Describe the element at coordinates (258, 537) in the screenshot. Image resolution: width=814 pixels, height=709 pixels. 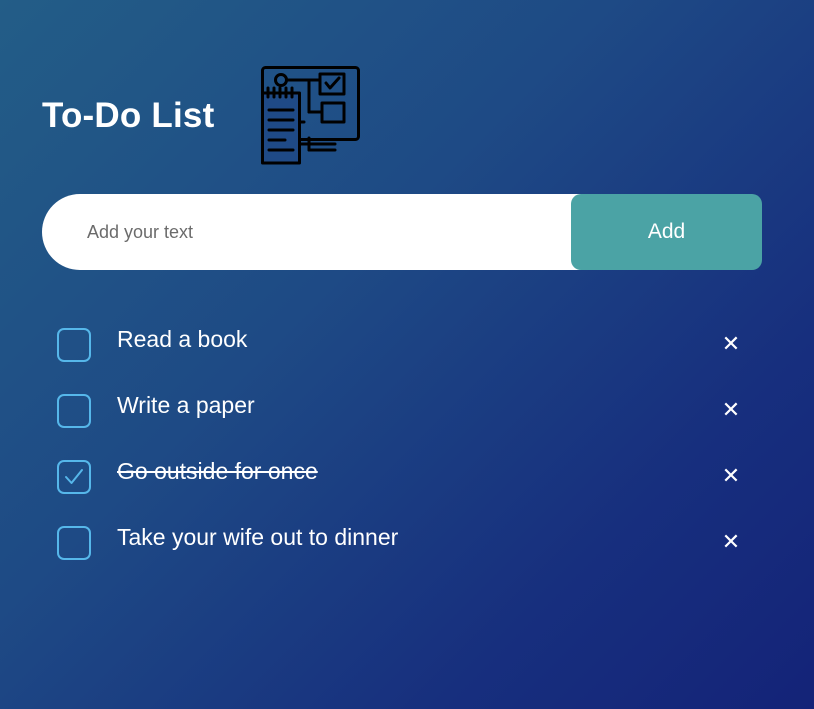
I see `task-text: Take your wife out to dinner` at that location.